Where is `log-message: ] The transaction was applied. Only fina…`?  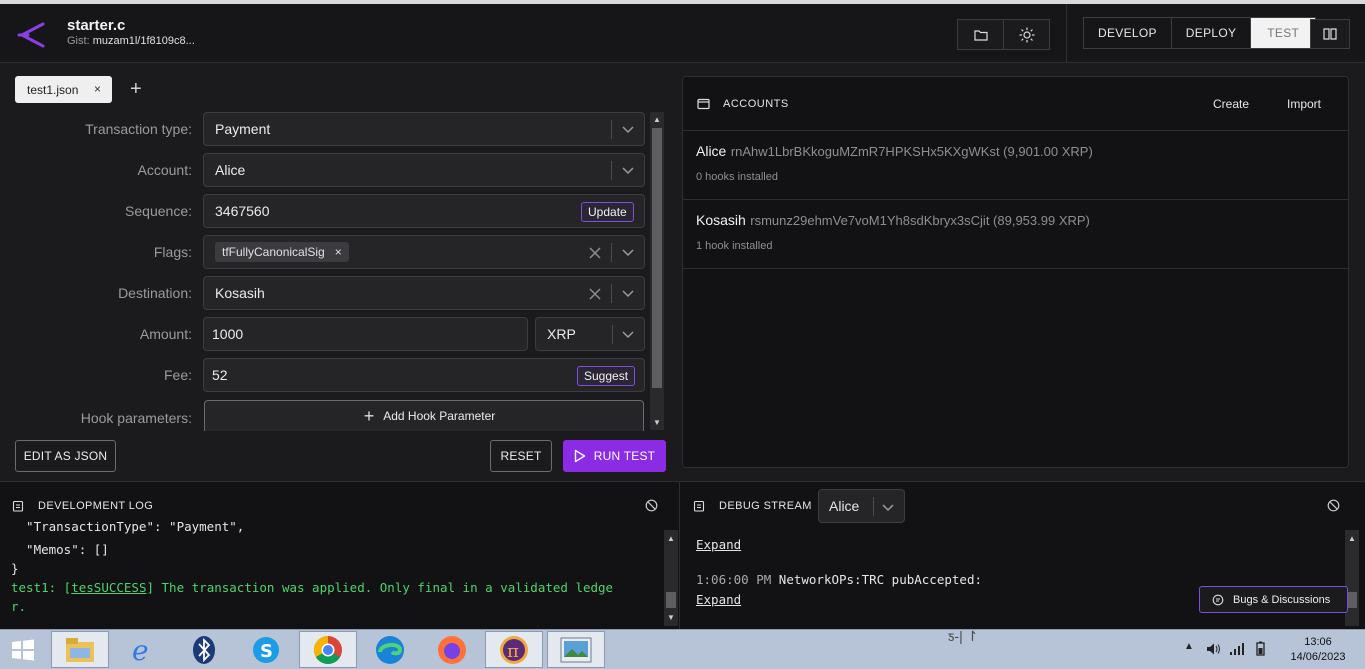 log-message: ] The transaction was applied. Only fina… is located at coordinates (380, 587).